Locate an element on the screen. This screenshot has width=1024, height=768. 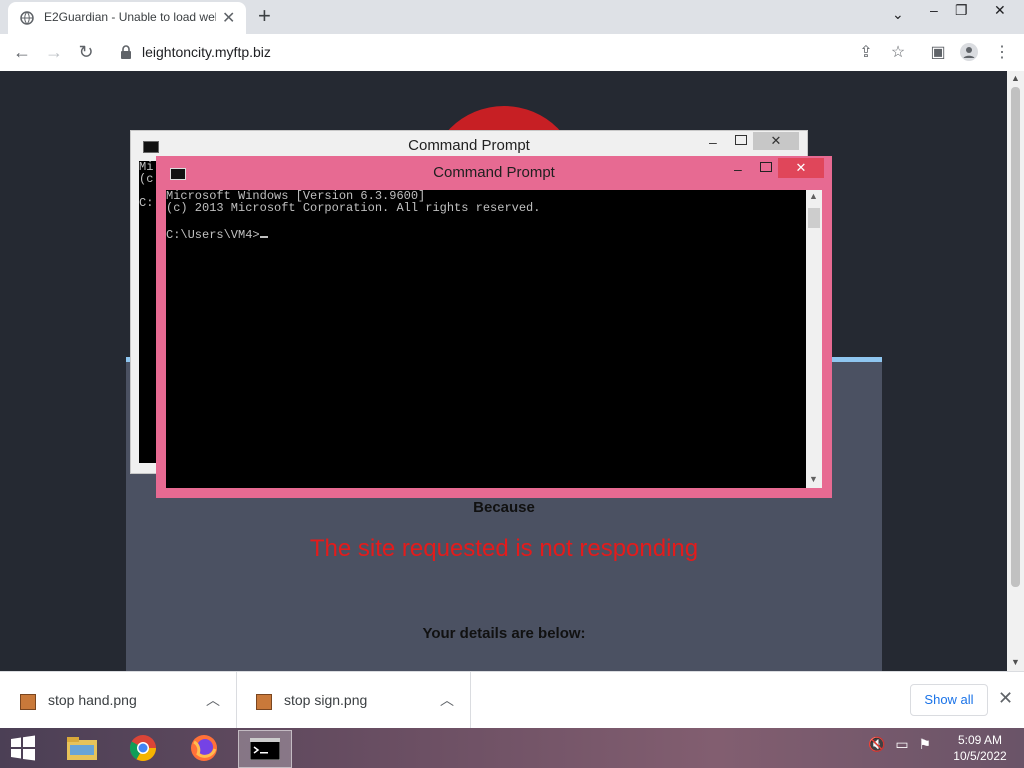
system-tray: 🔇 ▭ ⚑ is located at coordinates (899, 744).